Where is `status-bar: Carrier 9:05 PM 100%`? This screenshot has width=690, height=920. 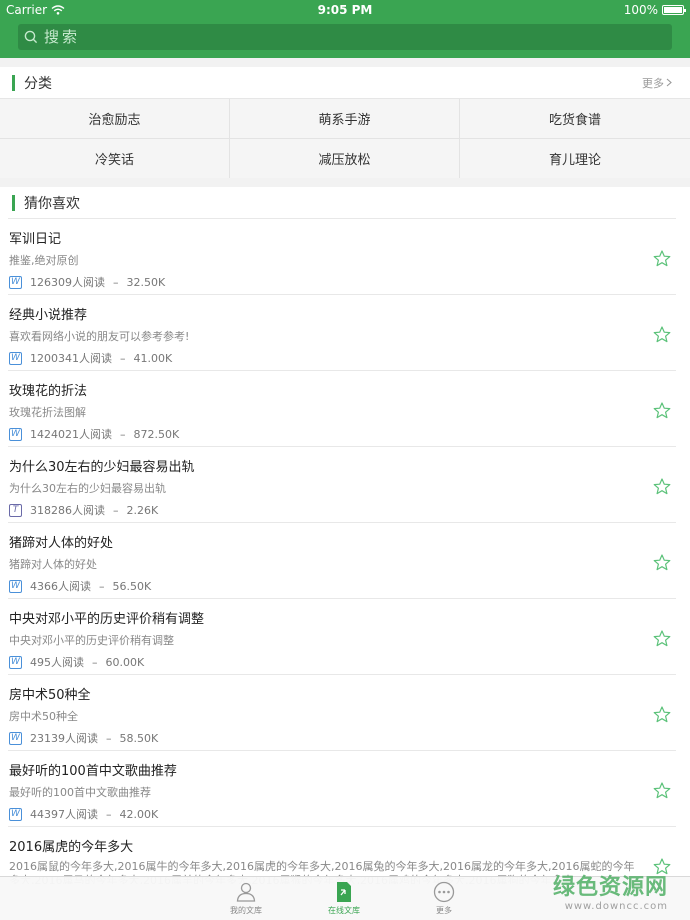 status-bar: Carrier 9:05 PM 100% is located at coordinates (345, 10).